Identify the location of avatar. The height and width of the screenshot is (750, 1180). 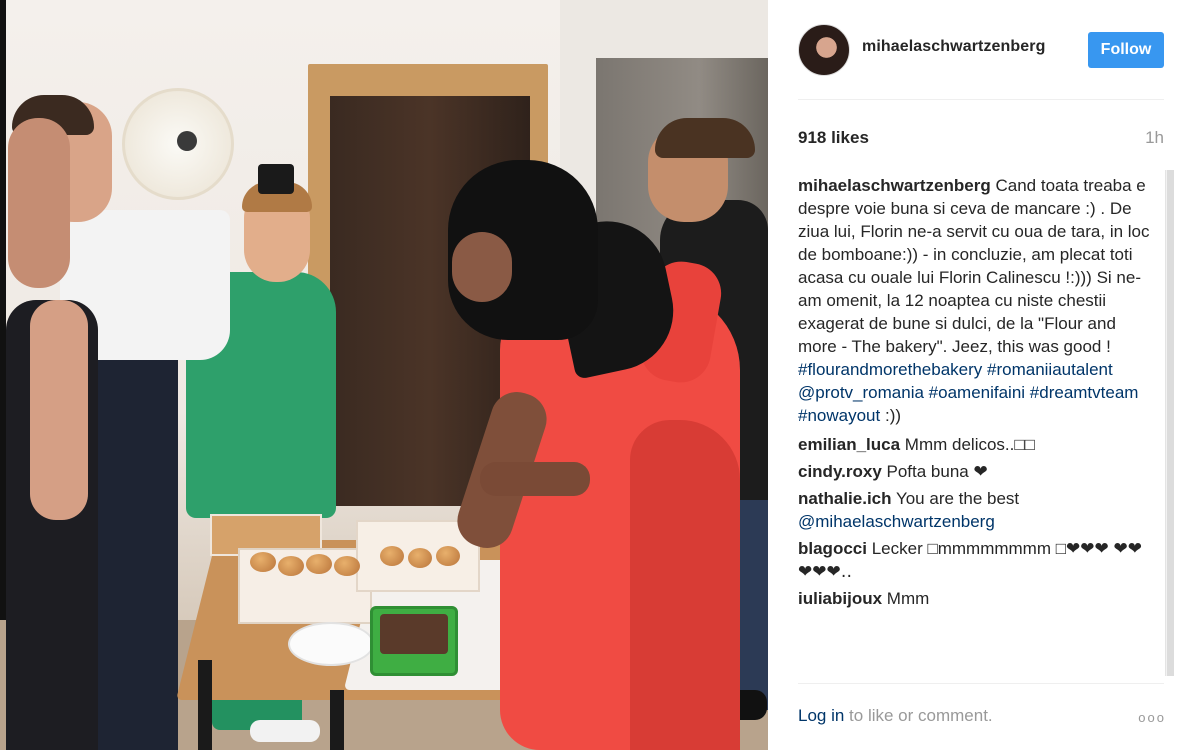
(824, 50).